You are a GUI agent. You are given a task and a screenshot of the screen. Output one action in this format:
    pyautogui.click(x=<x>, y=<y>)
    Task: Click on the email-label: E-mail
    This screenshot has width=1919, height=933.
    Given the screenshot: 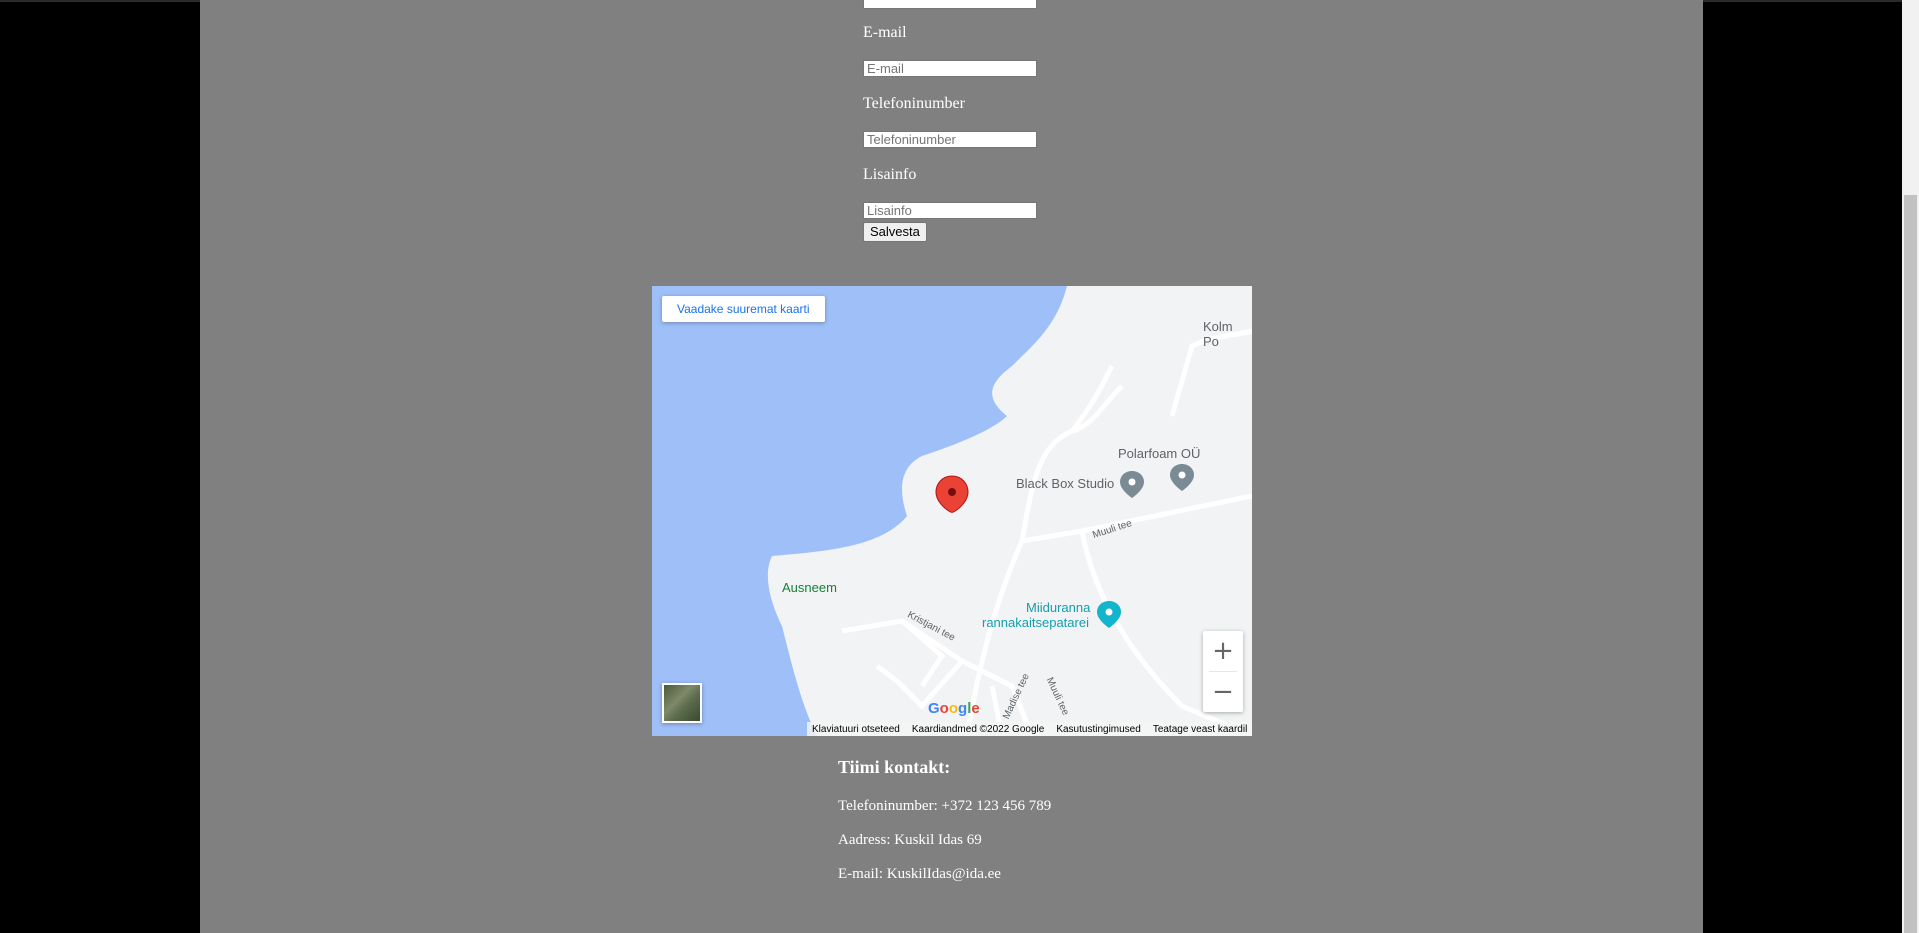 What is the action you would take?
    pyautogui.click(x=885, y=32)
    